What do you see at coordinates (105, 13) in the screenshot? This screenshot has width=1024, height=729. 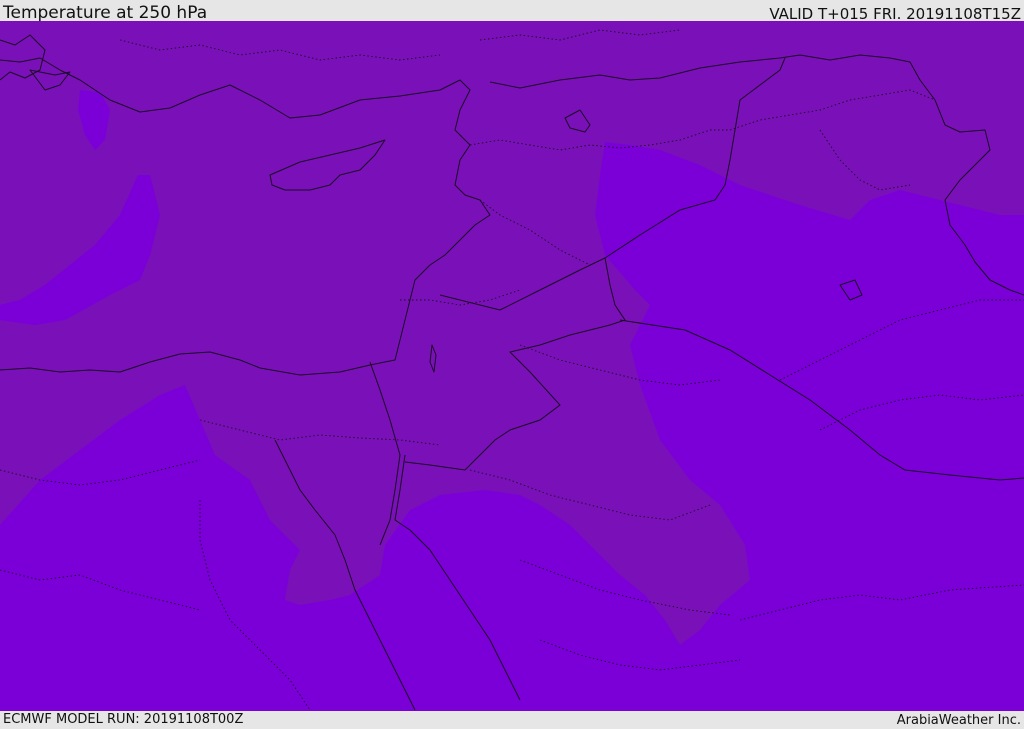 I see `map-title: Temperature at 250 hPa` at bounding box center [105, 13].